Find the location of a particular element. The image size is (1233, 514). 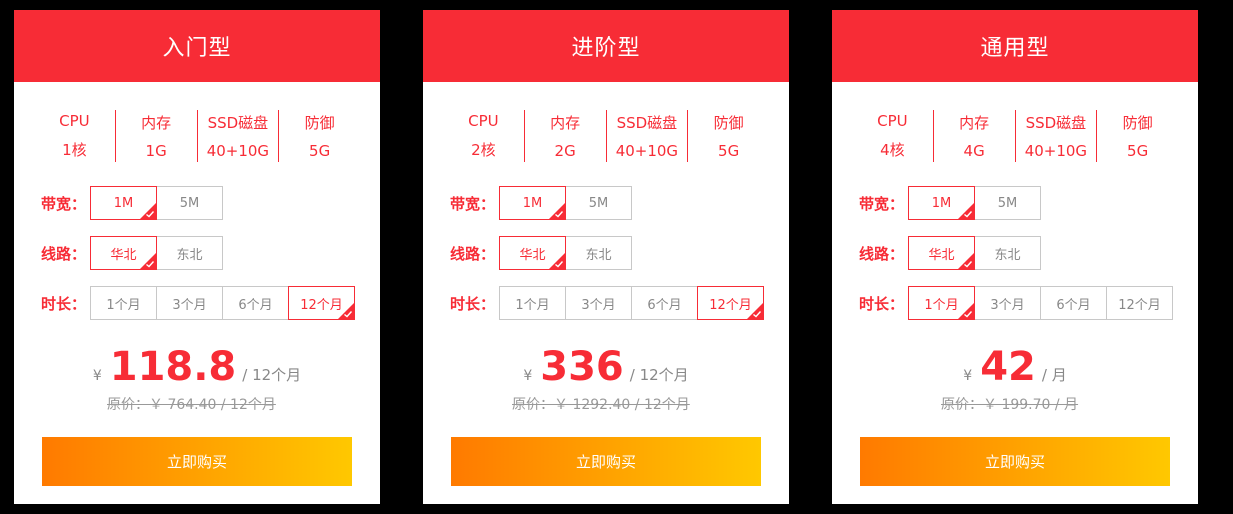

spec-value: 1G is located at coordinates (156, 151).